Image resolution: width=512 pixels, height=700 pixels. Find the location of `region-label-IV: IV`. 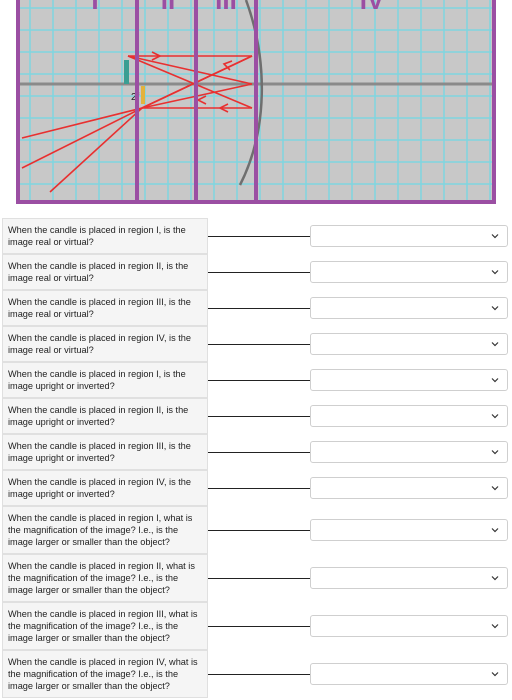

region-label-IV: IV is located at coordinates (372, 7).